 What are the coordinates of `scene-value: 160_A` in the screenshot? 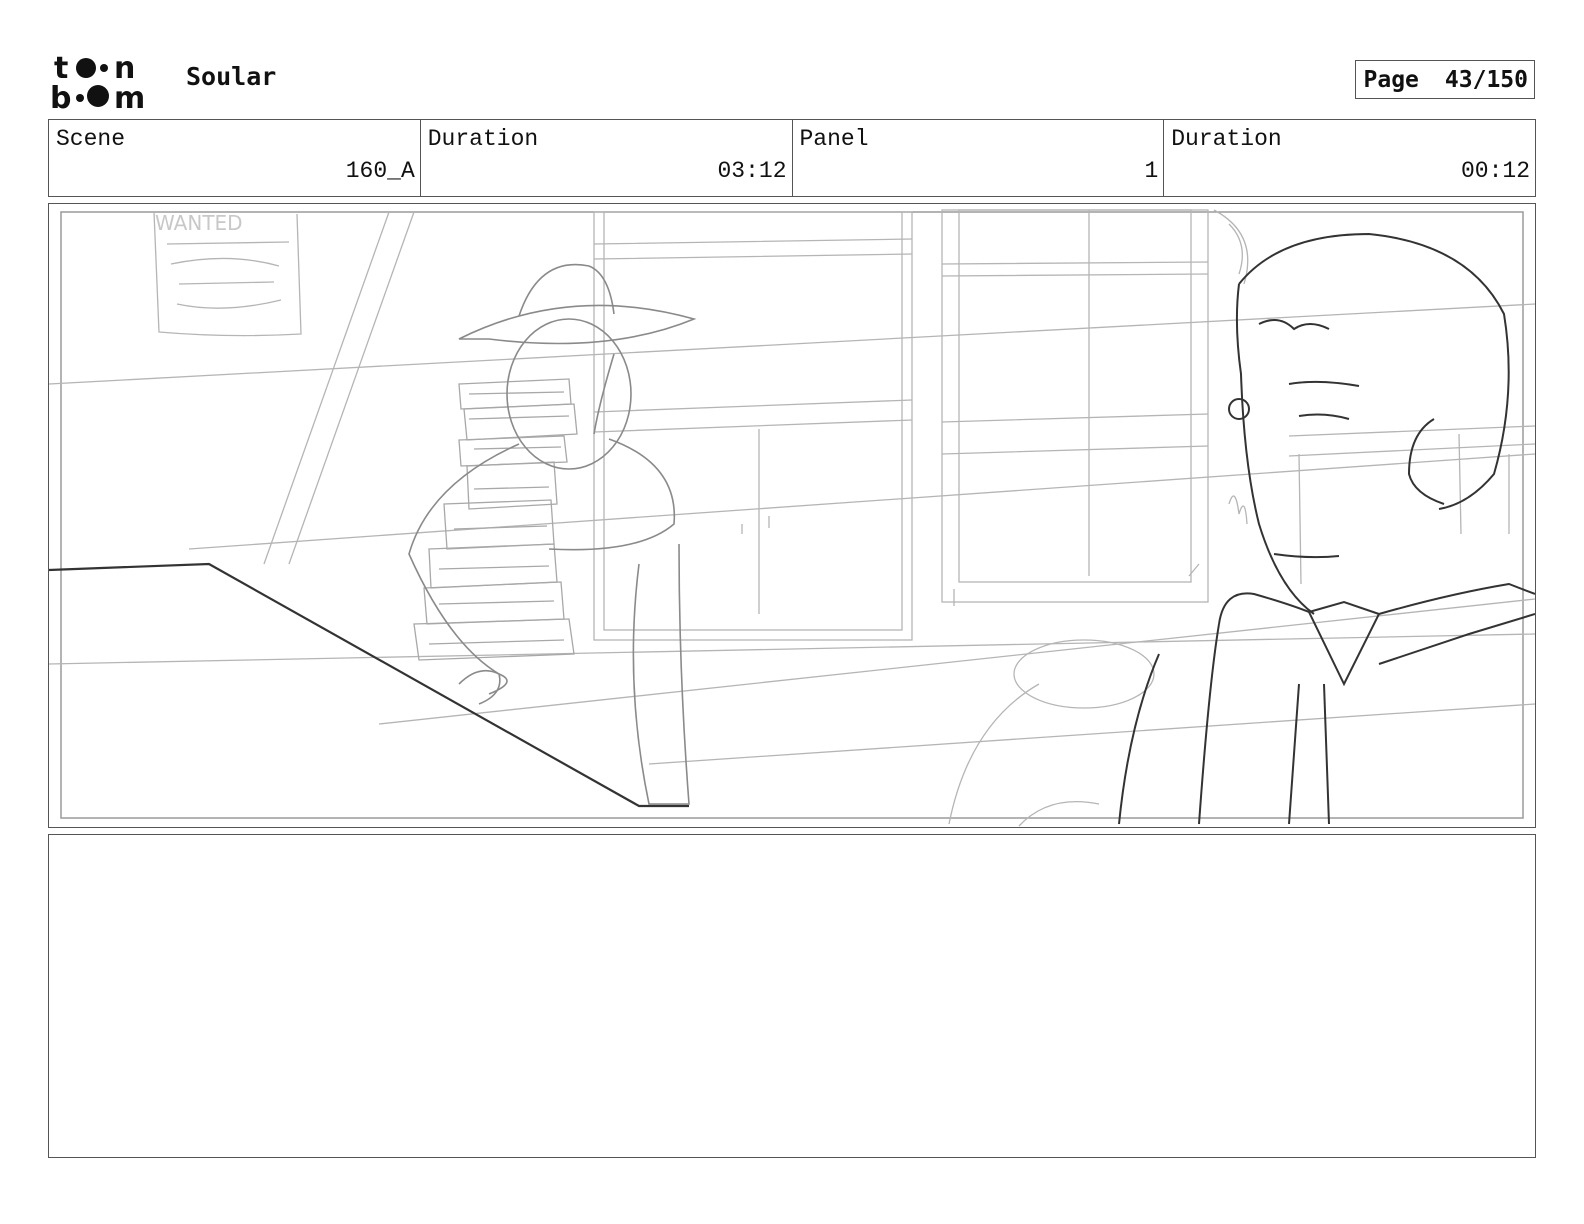 It's located at (380, 171).